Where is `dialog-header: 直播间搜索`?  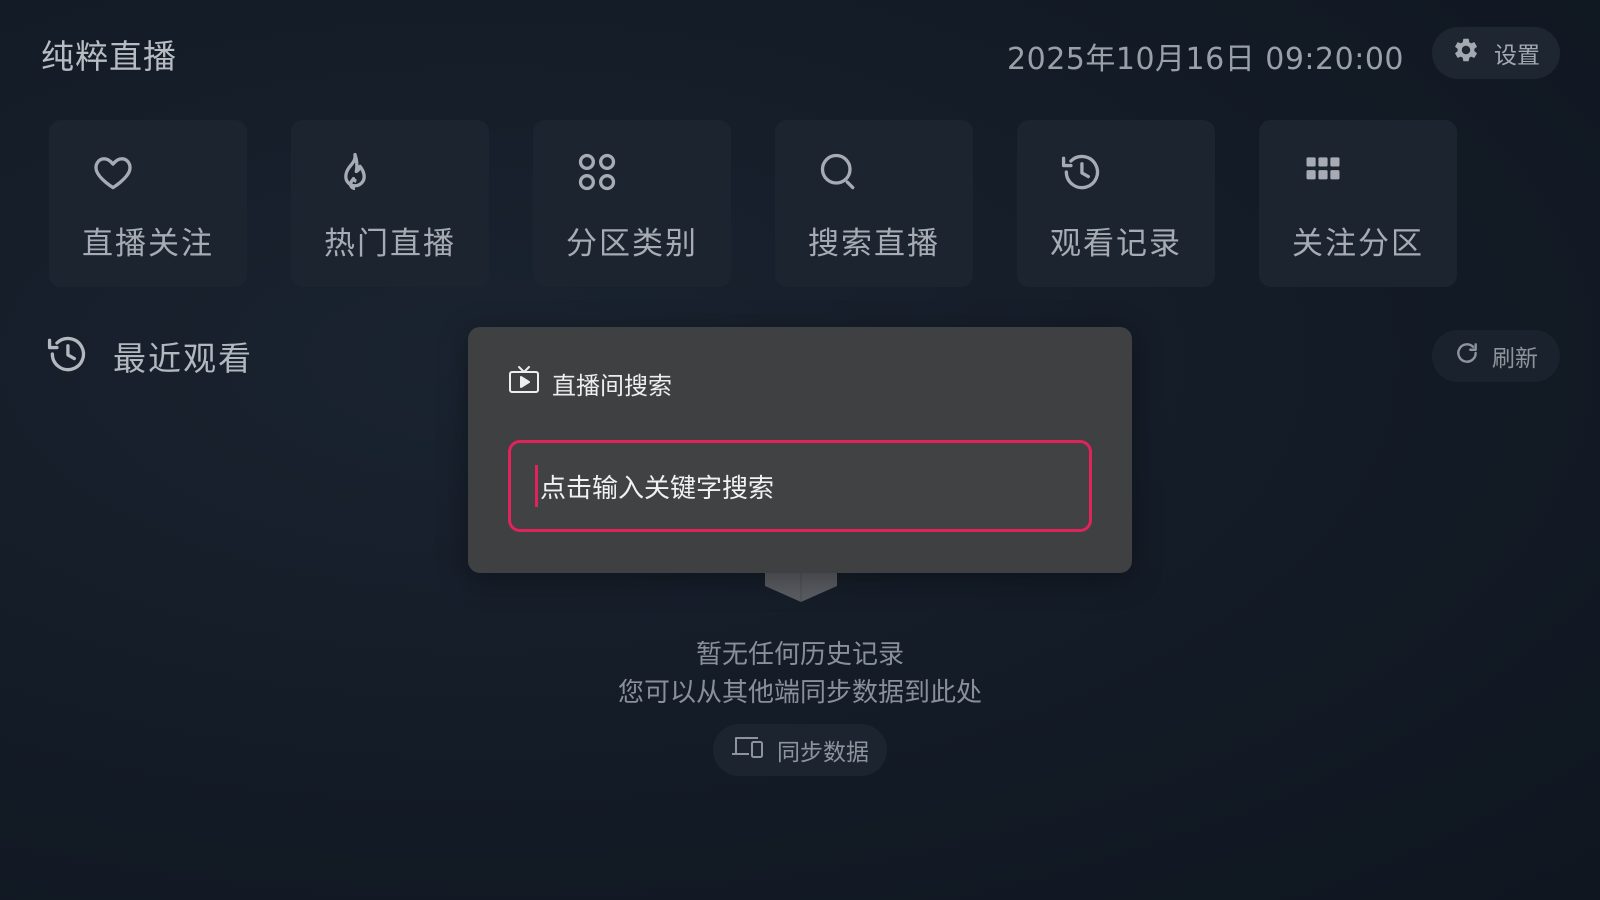
dialog-header: 直播间搜索 is located at coordinates (590, 383).